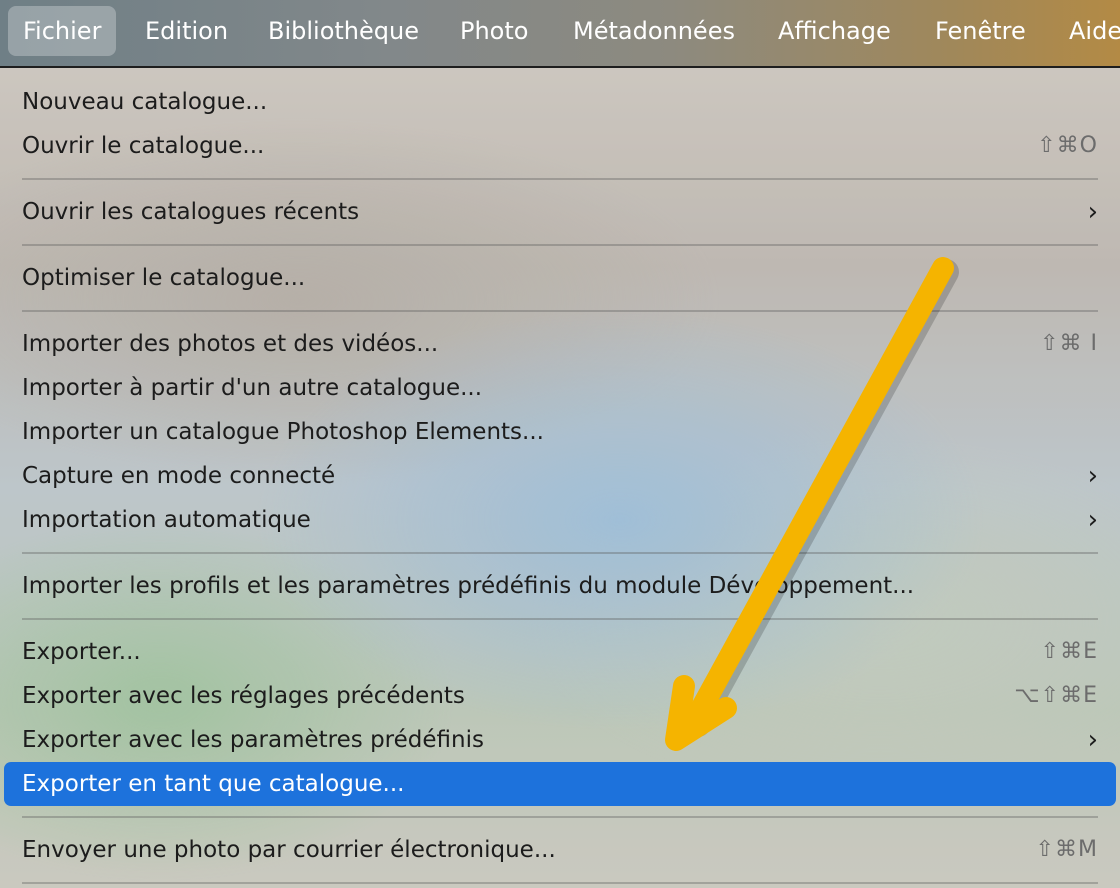 Image resolution: width=1120 pixels, height=888 pixels. I want to click on menubar-fichier: Fichier, so click(62, 31).